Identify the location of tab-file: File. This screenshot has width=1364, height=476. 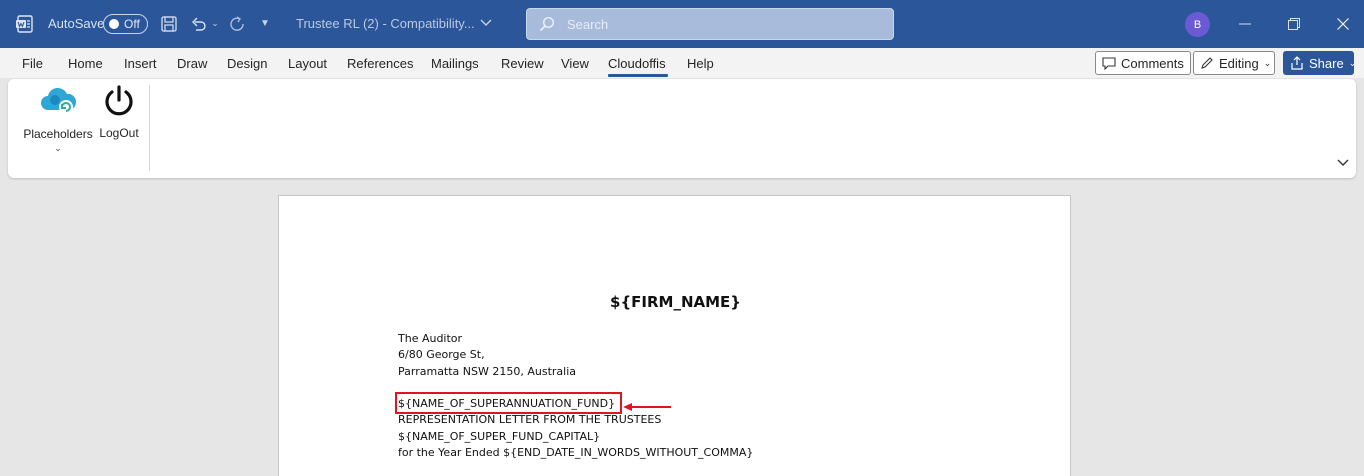
(32, 63).